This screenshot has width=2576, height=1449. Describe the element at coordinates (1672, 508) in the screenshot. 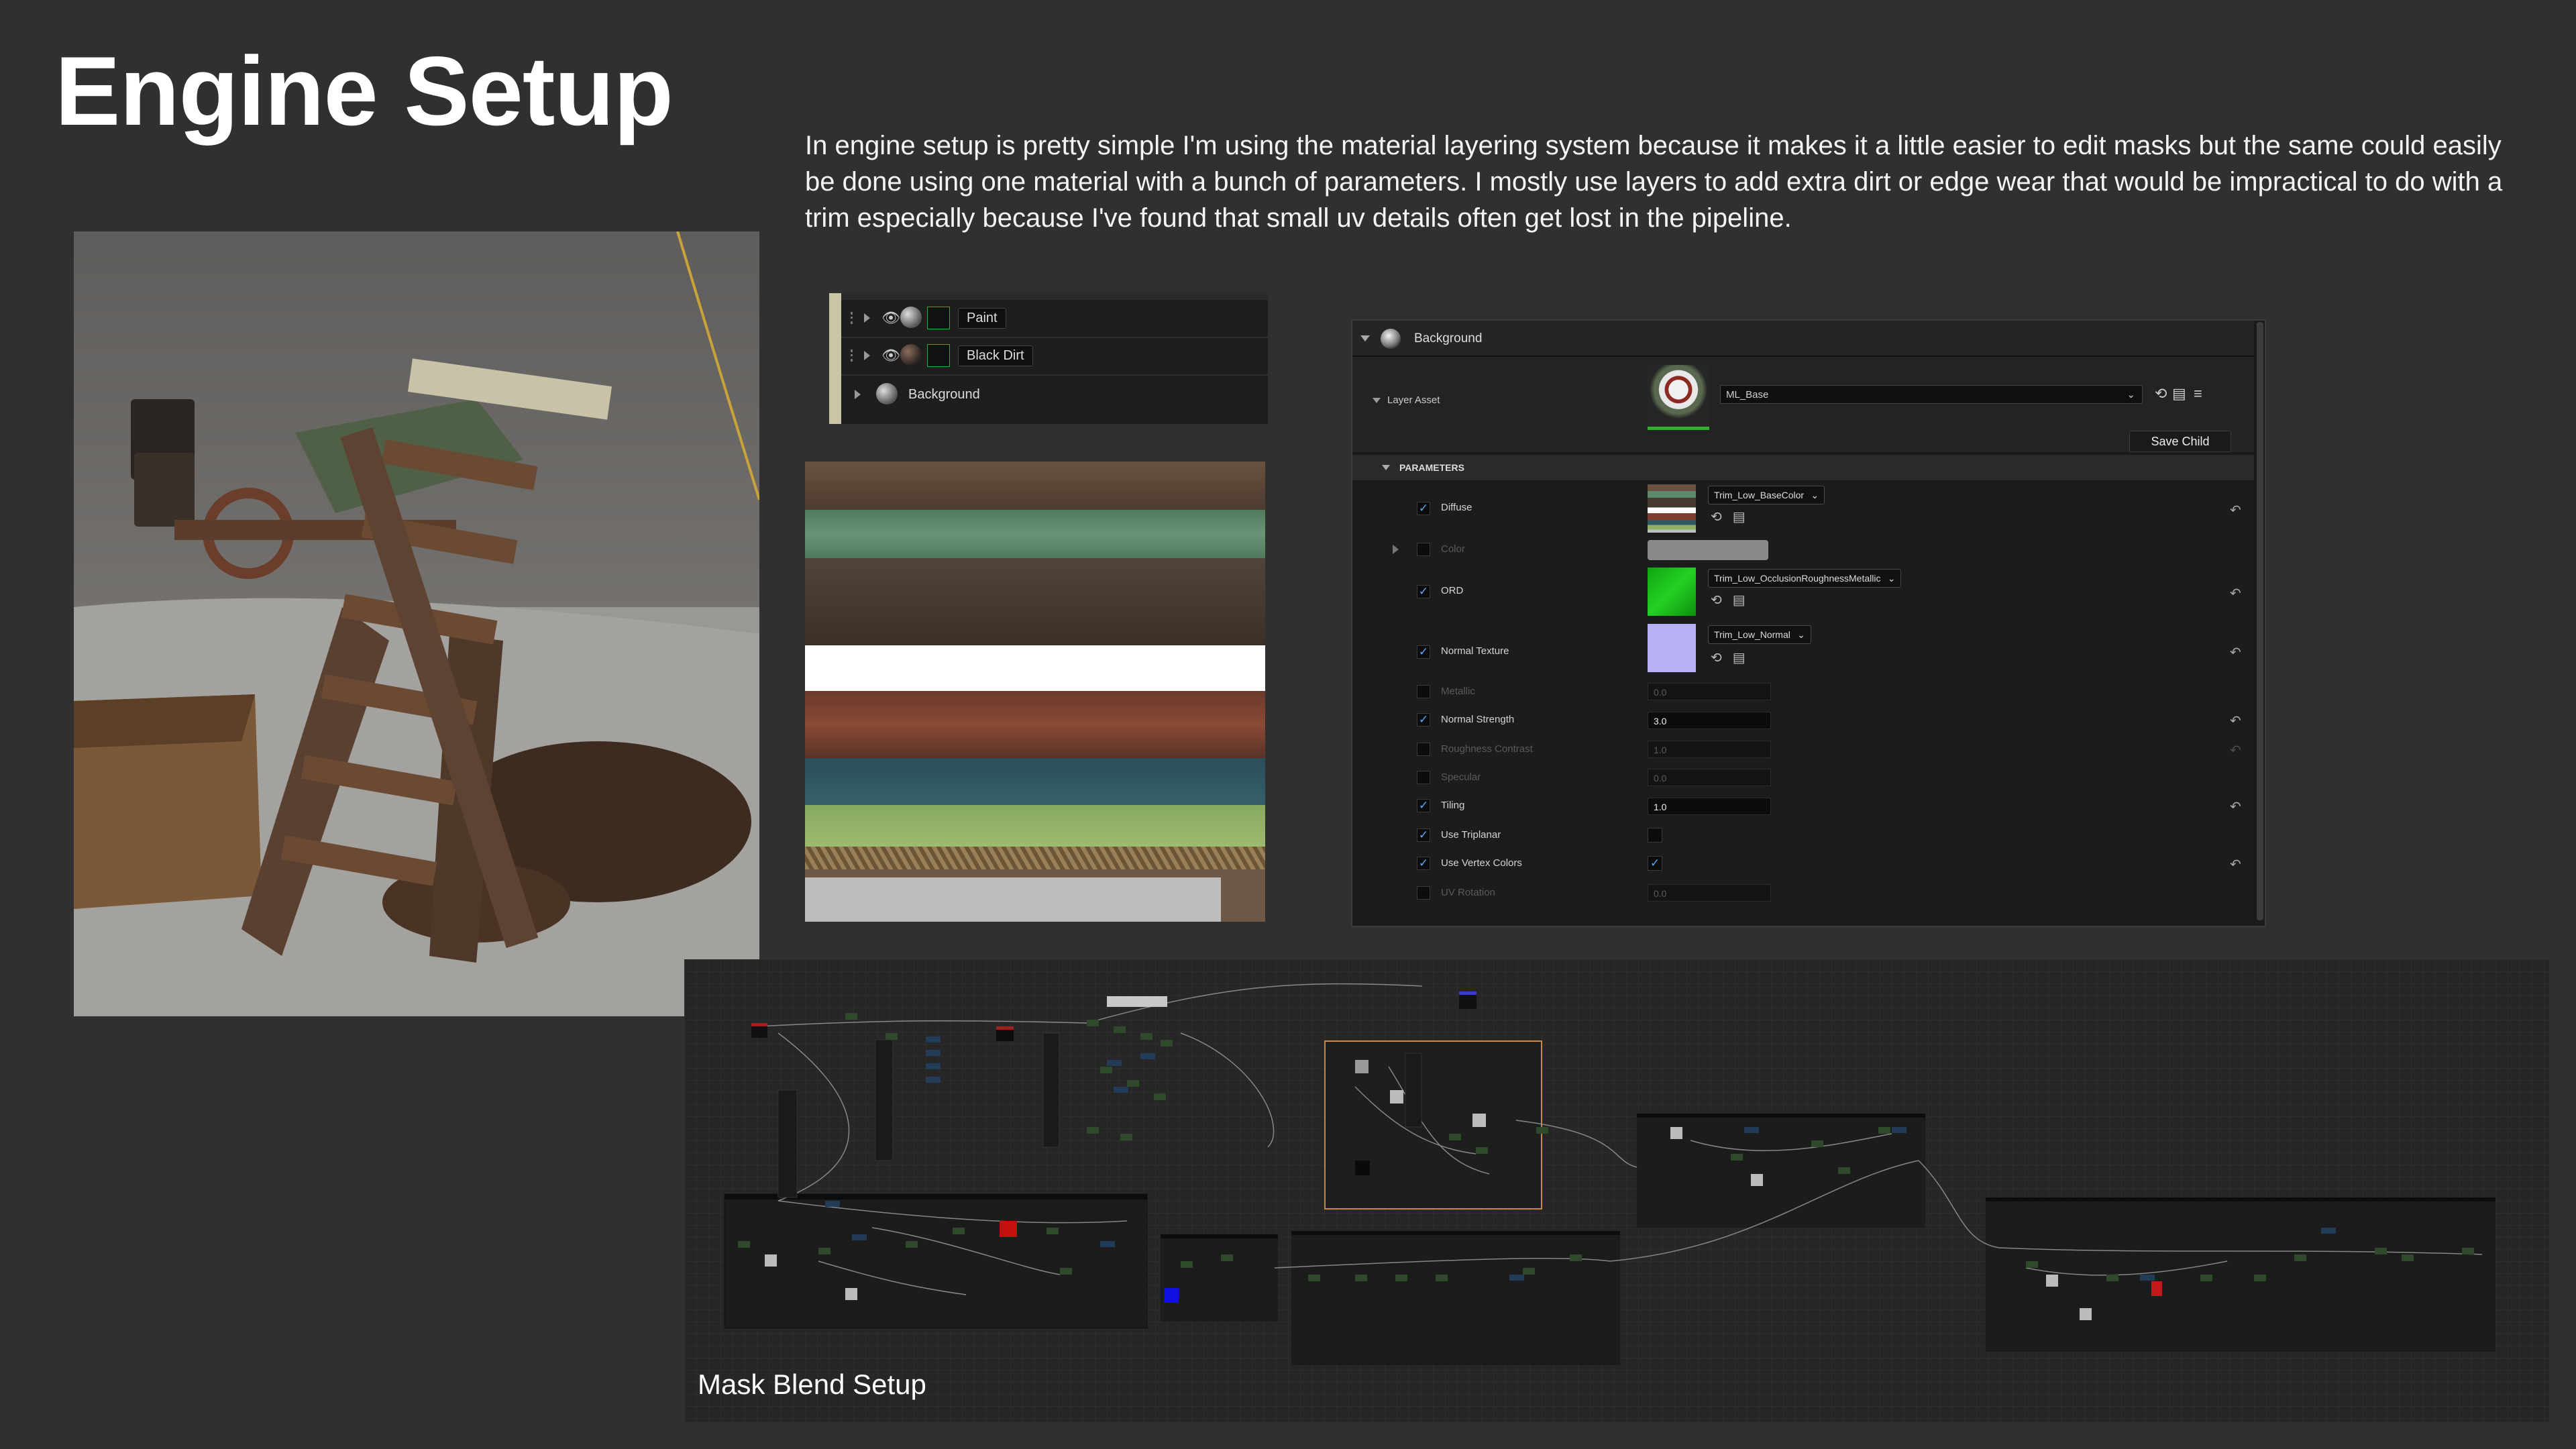

I see `diffuse-texture-thumbnail` at that location.